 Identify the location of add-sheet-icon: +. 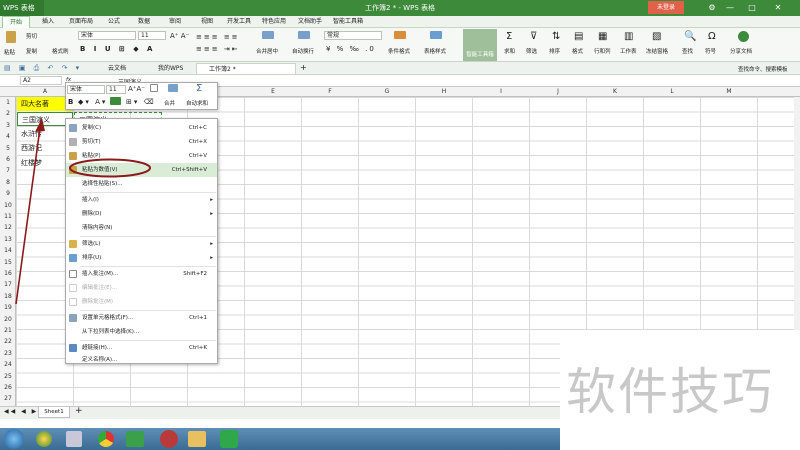
(79, 411).